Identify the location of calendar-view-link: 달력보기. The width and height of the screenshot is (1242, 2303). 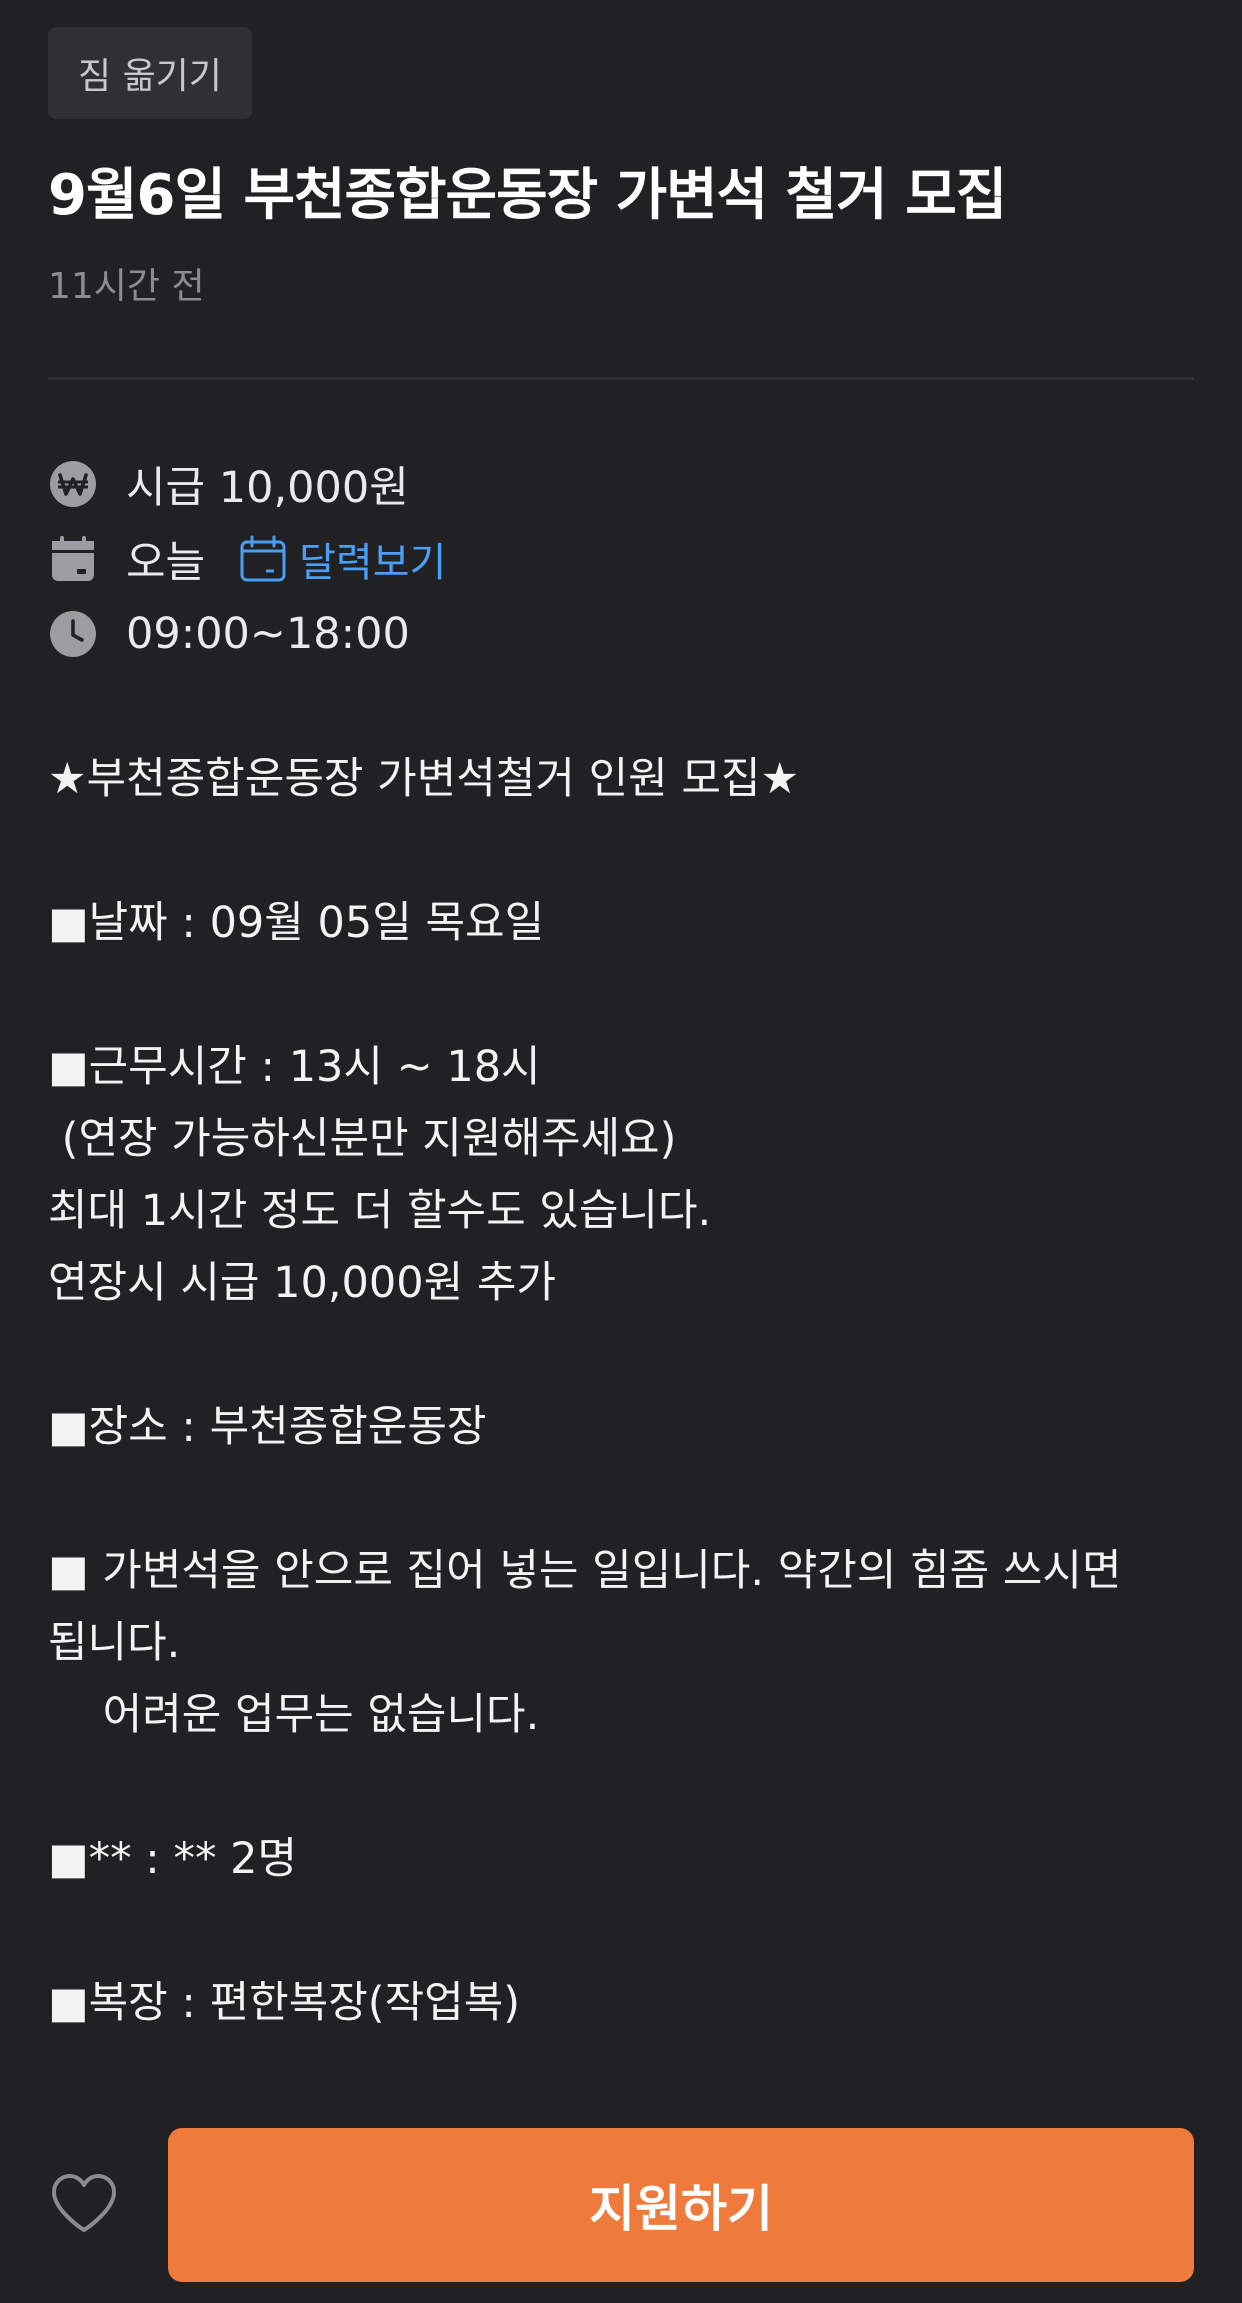
(342, 559).